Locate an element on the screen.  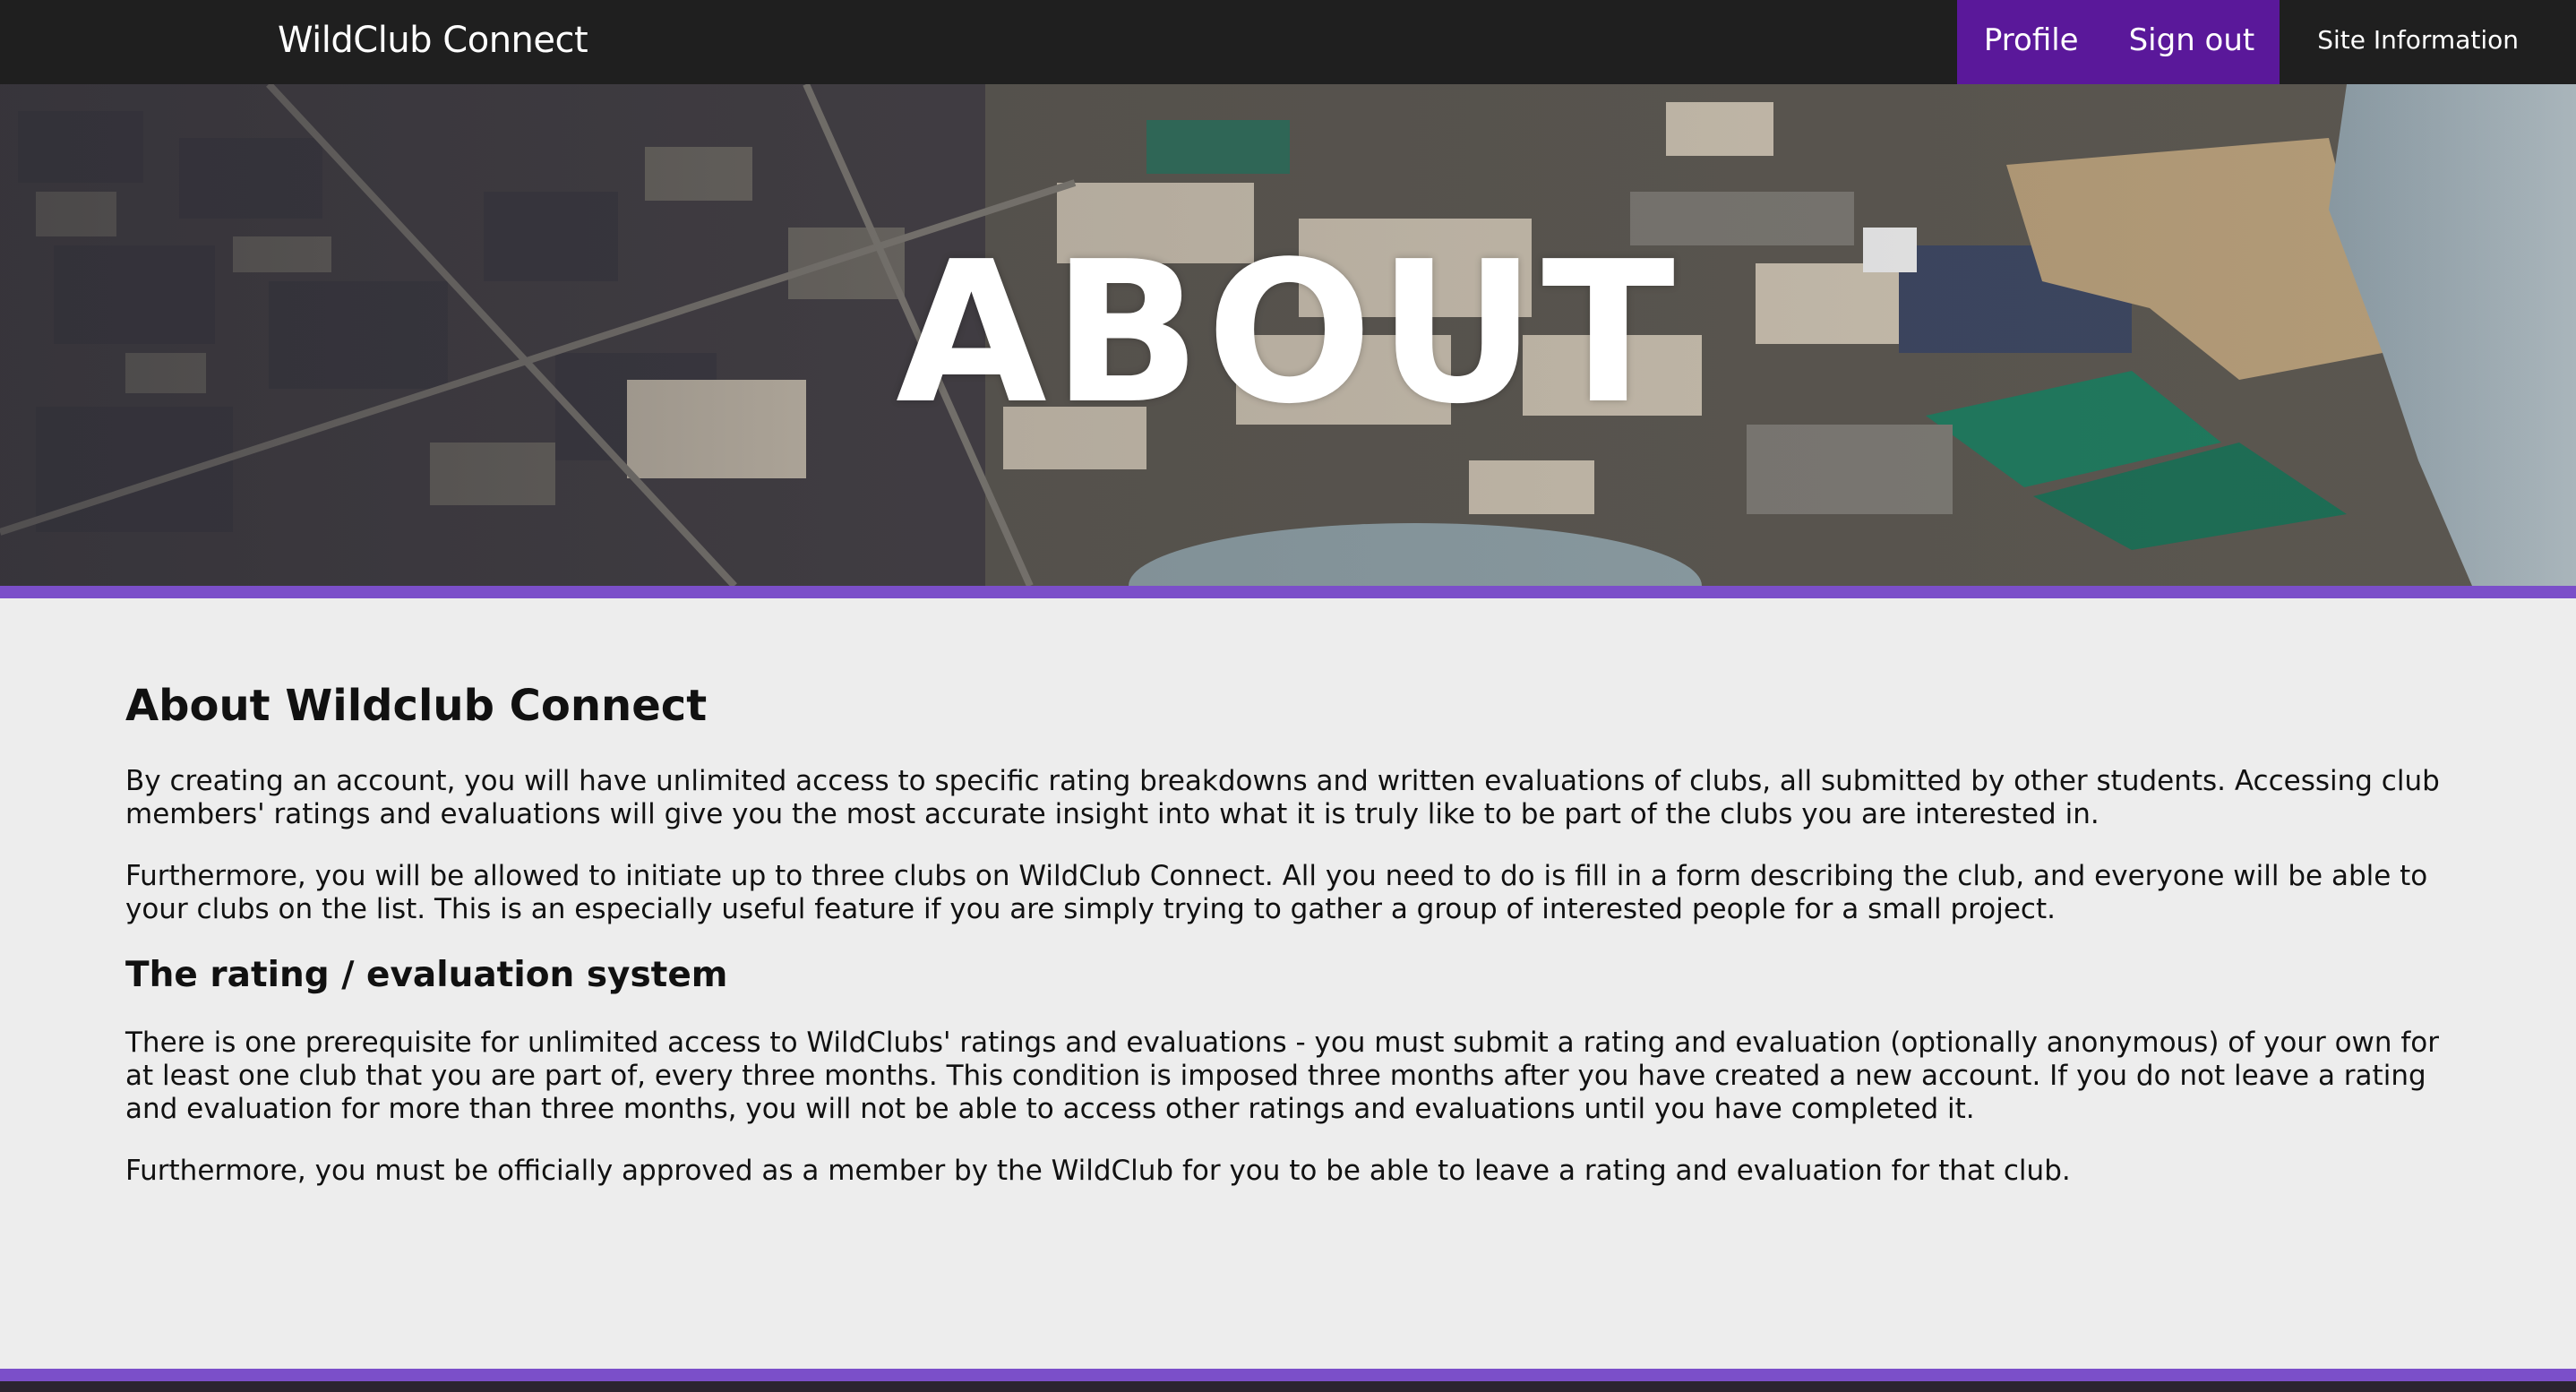
accent-stripe-top is located at coordinates (1288, 592).